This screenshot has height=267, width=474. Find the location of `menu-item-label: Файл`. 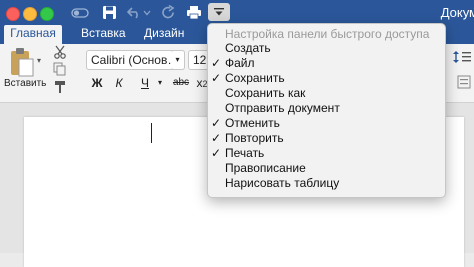

menu-item-label: Файл is located at coordinates (240, 63).